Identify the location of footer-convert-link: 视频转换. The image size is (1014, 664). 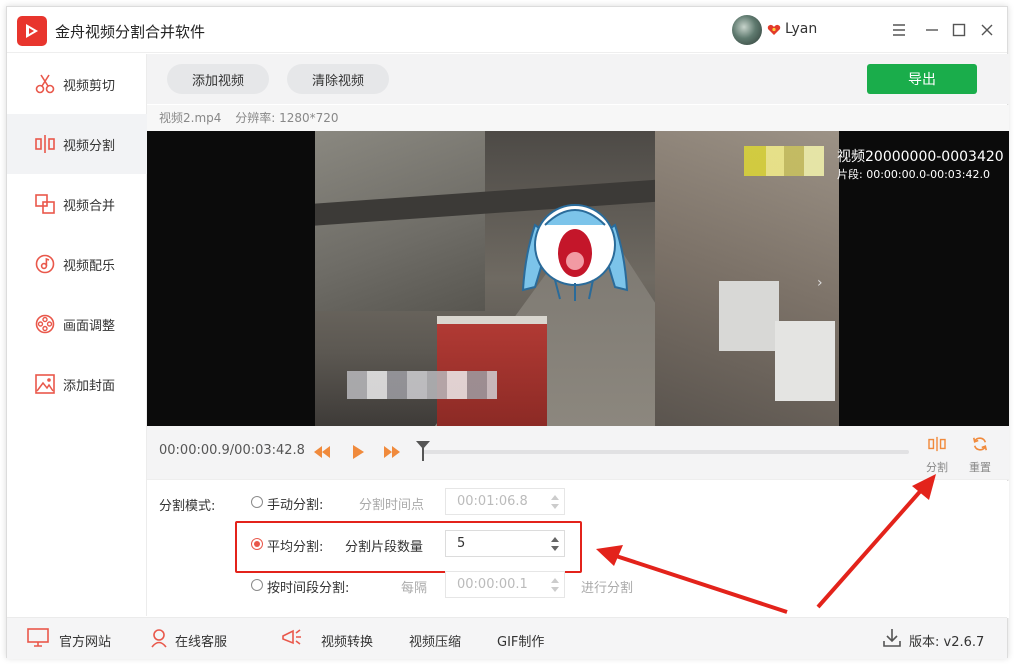
(347, 640).